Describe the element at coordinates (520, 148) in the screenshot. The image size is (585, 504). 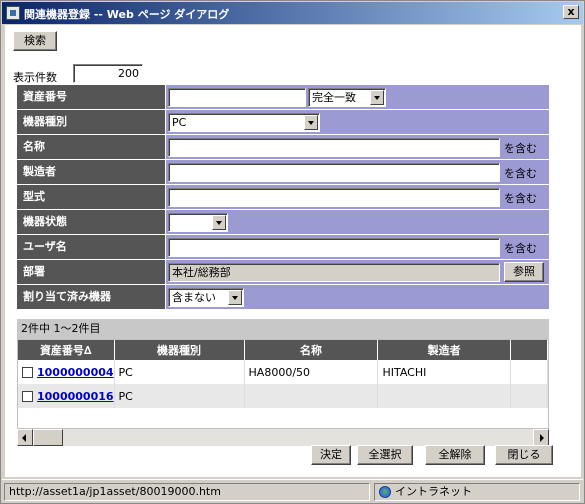
I see `name-suffix: を含む` at that location.